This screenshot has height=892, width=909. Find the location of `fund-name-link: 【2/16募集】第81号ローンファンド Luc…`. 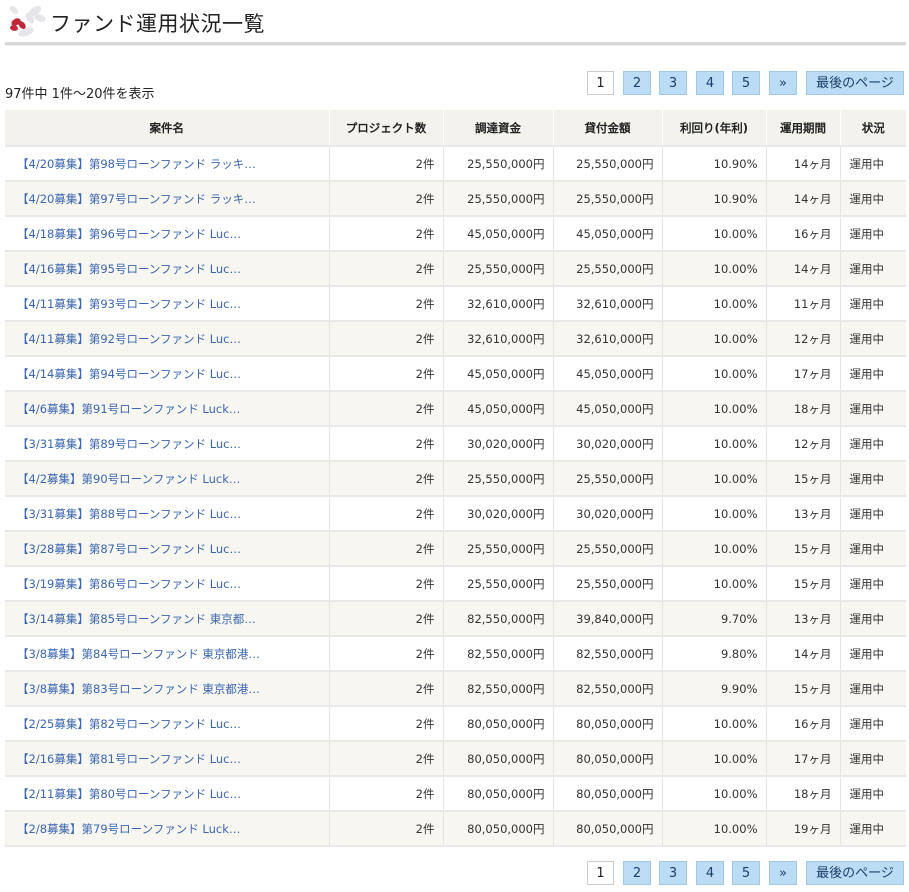

fund-name-link: 【2/16募集】第81号ローンファンド Luc… is located at coordinates (167, 759).